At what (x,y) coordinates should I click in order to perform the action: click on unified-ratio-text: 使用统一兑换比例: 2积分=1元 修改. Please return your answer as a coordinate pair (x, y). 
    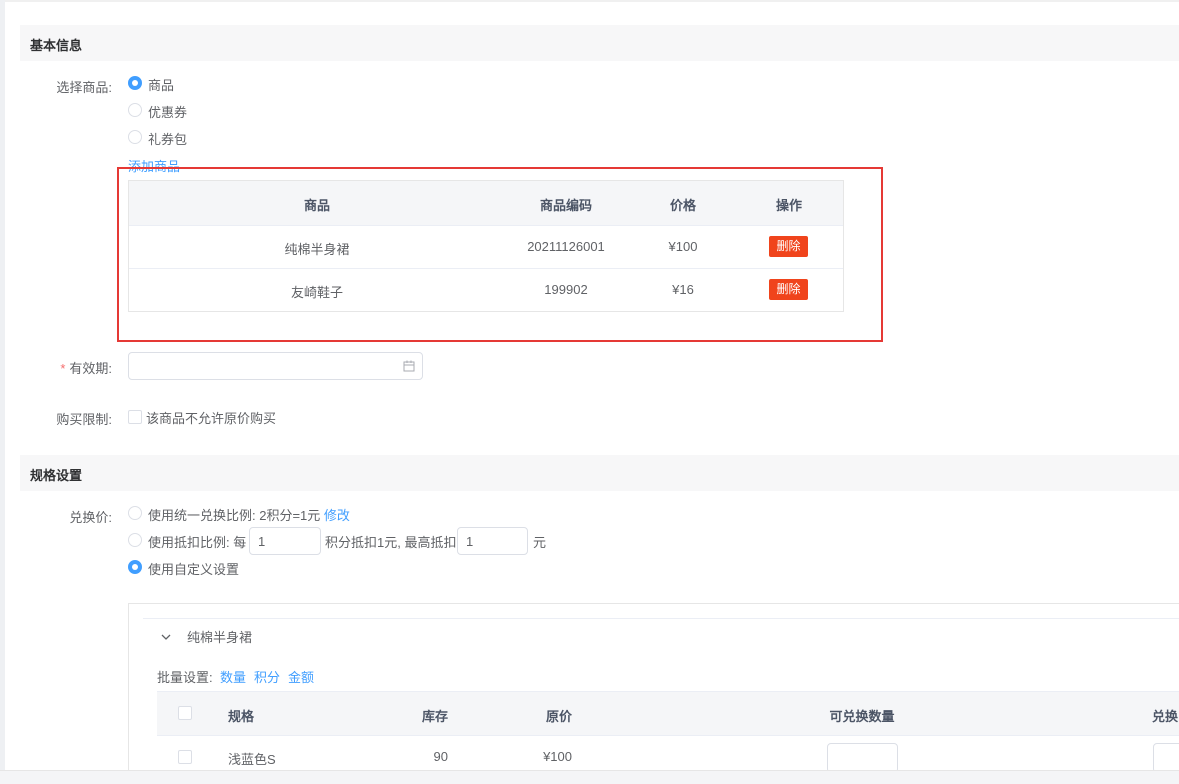
    Looking at the image, I should click on (249, 514).